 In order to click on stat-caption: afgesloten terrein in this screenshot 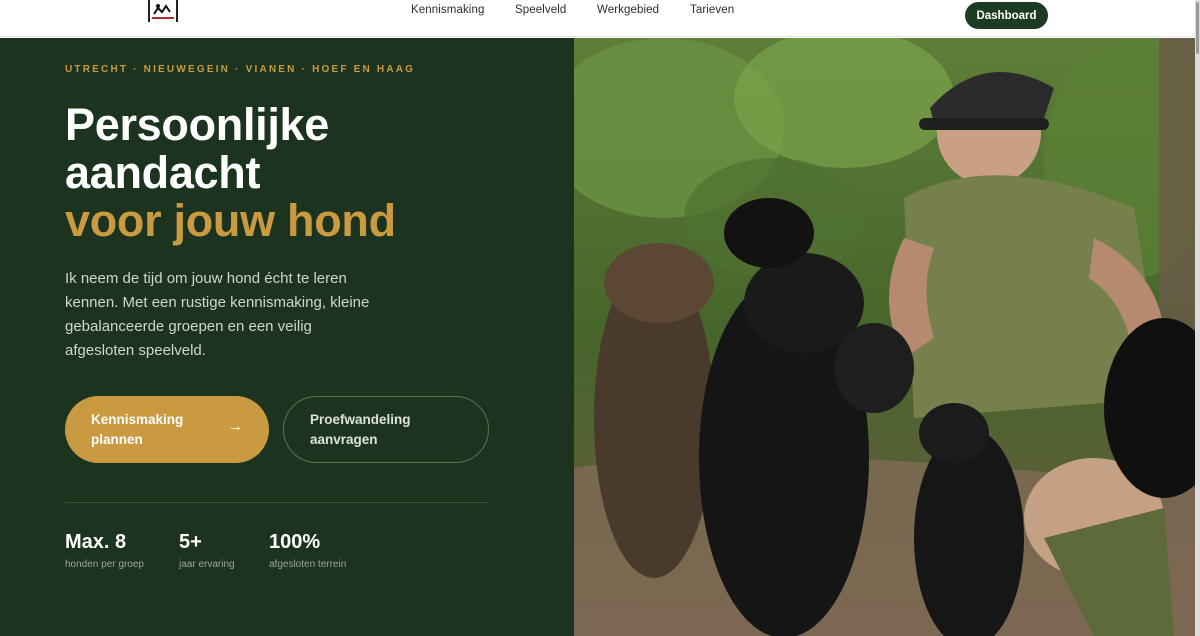, I will do `click(308, 564)`.